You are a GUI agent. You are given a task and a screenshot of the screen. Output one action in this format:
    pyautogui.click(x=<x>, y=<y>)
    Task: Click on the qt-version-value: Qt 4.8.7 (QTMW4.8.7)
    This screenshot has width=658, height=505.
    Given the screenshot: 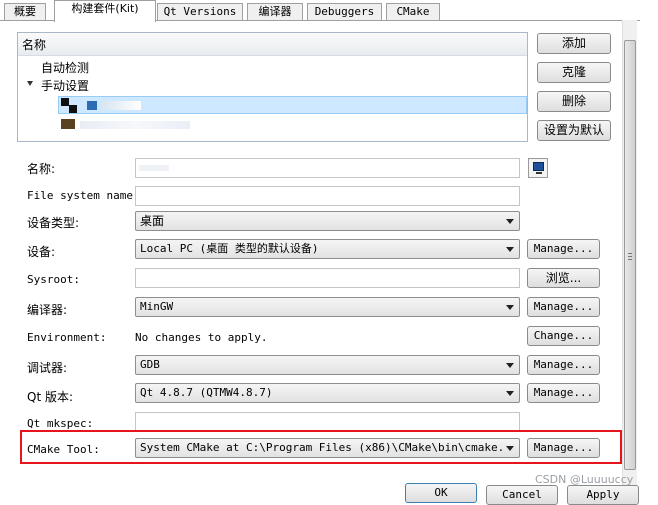 What is the action you would take?
    pyautogui.click(x=206, y=392)
    